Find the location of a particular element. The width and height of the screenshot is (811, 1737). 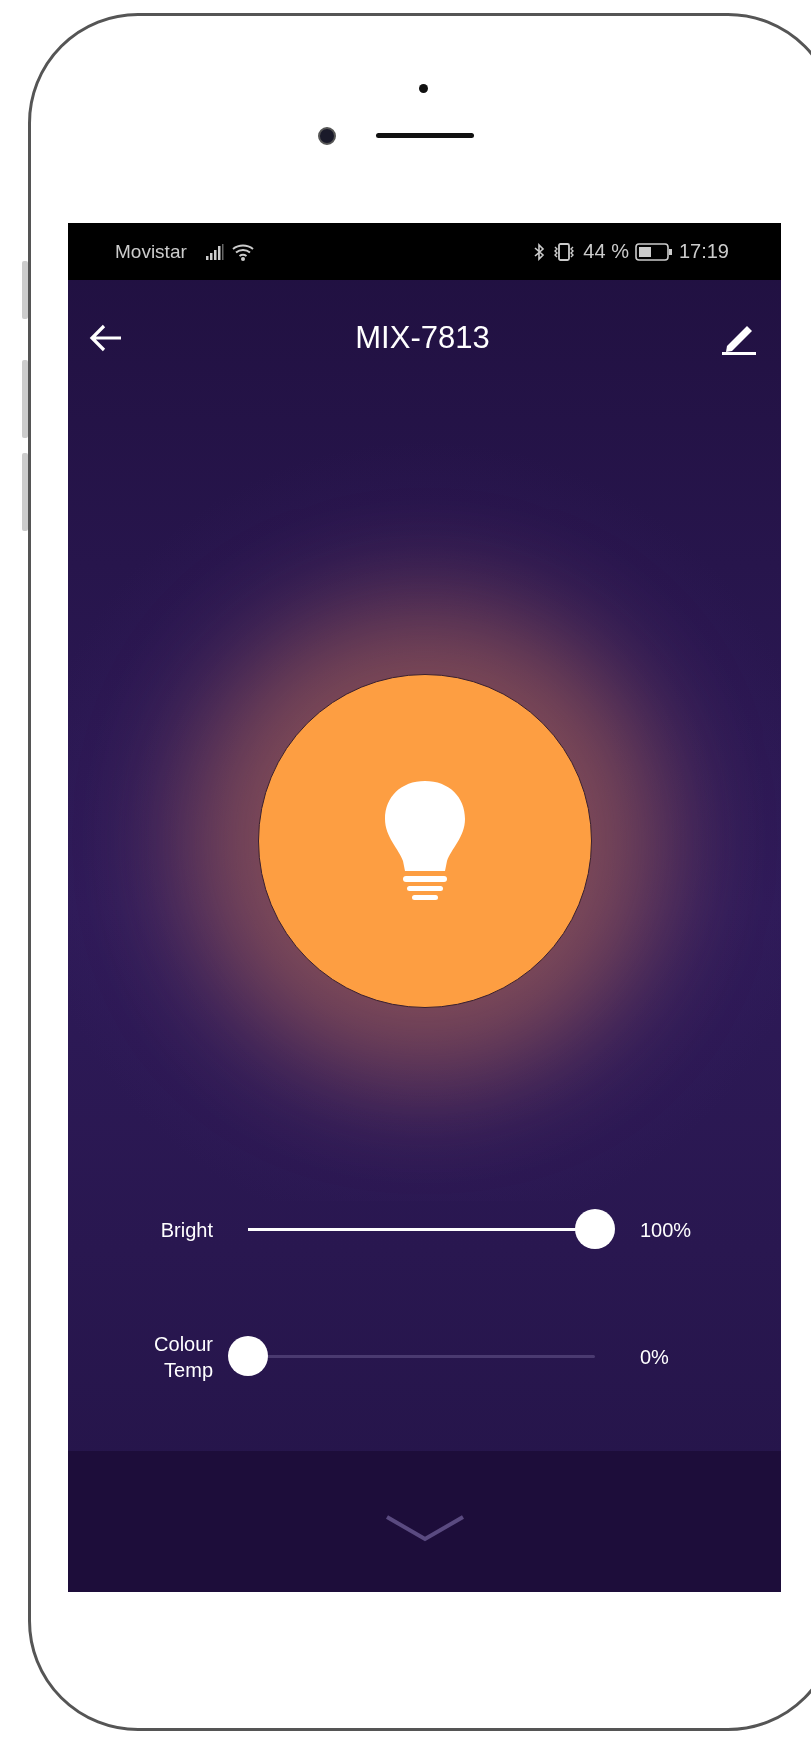

carrier-name: Movistar is located at coordinates (151, 251).